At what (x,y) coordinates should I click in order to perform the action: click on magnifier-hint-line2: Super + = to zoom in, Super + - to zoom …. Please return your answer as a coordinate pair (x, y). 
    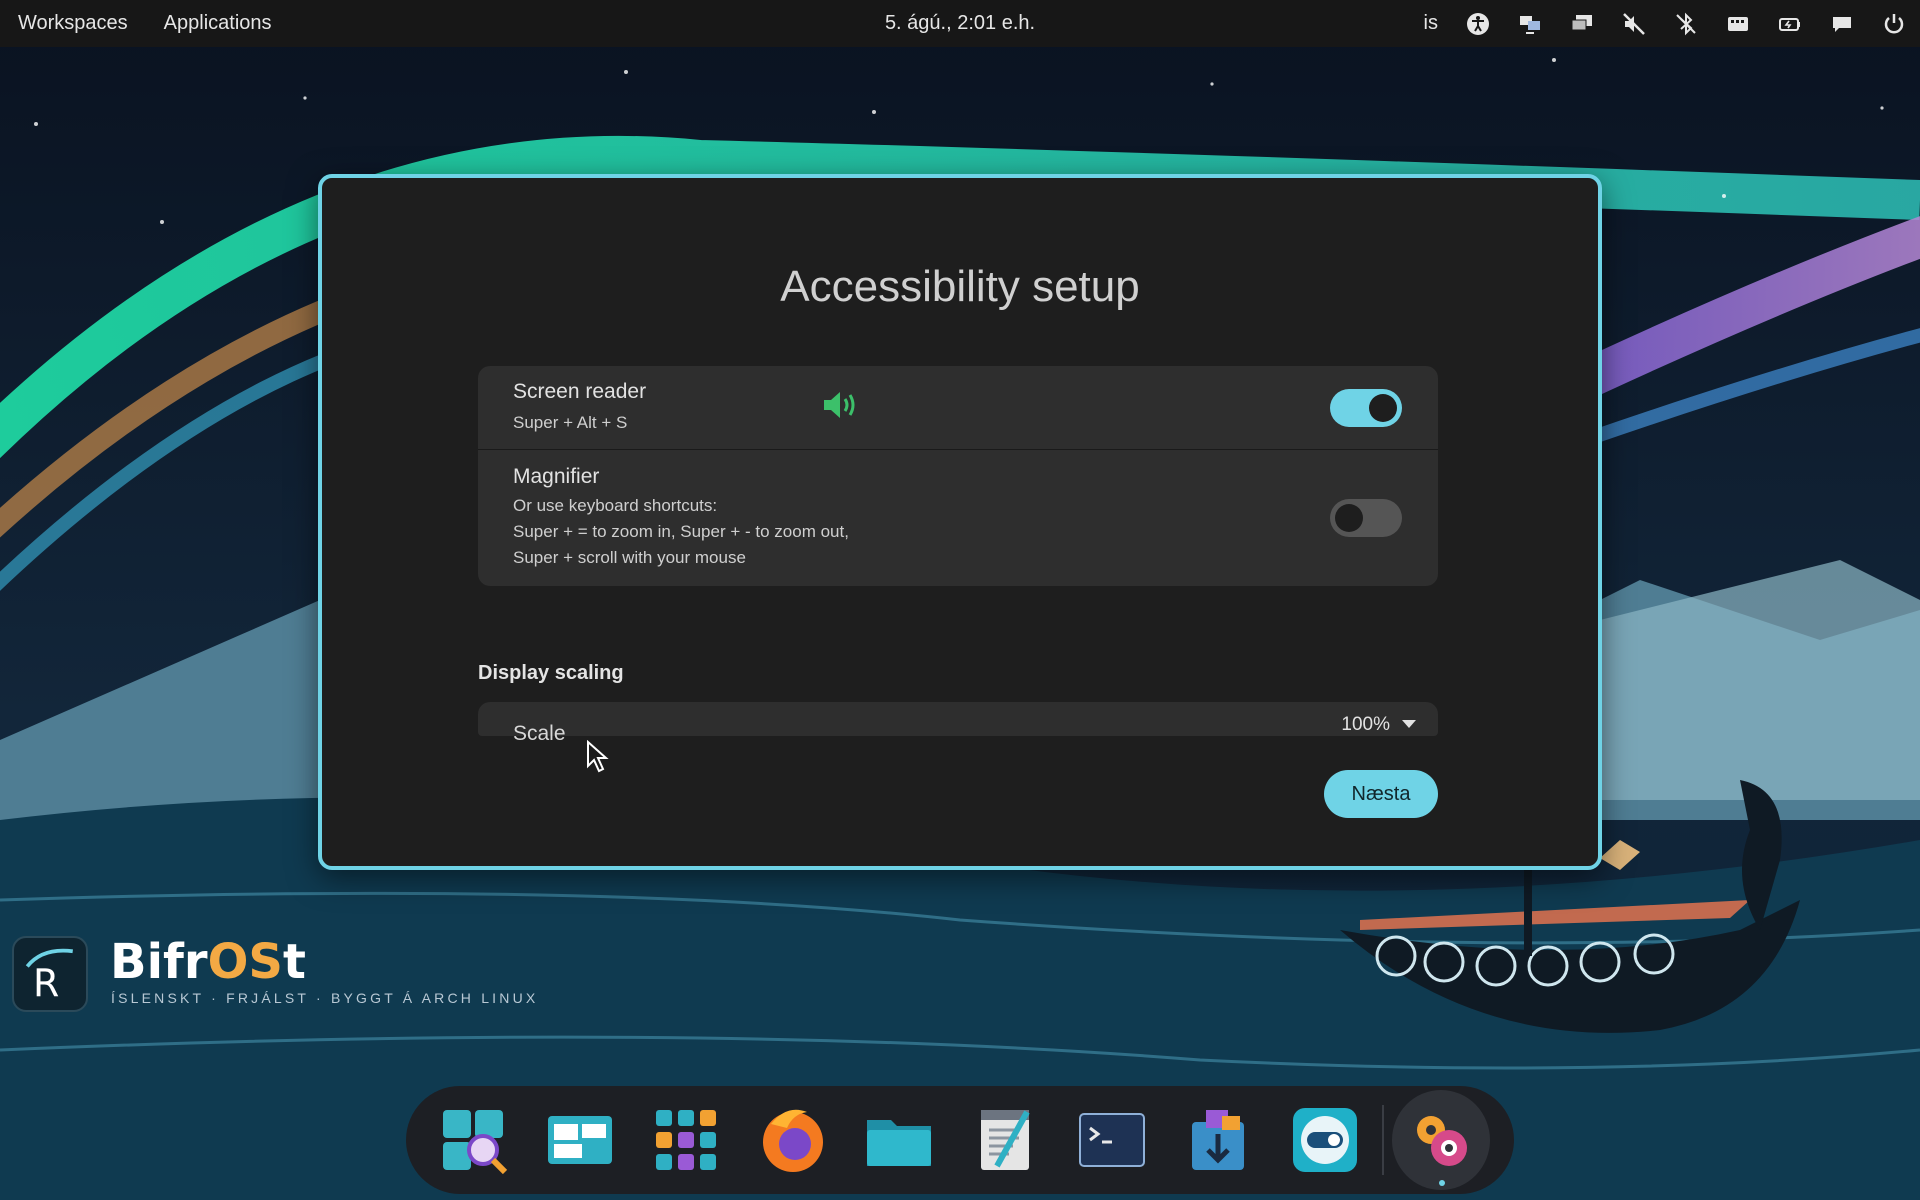
    Looking at the image, I should click on (681, 531).